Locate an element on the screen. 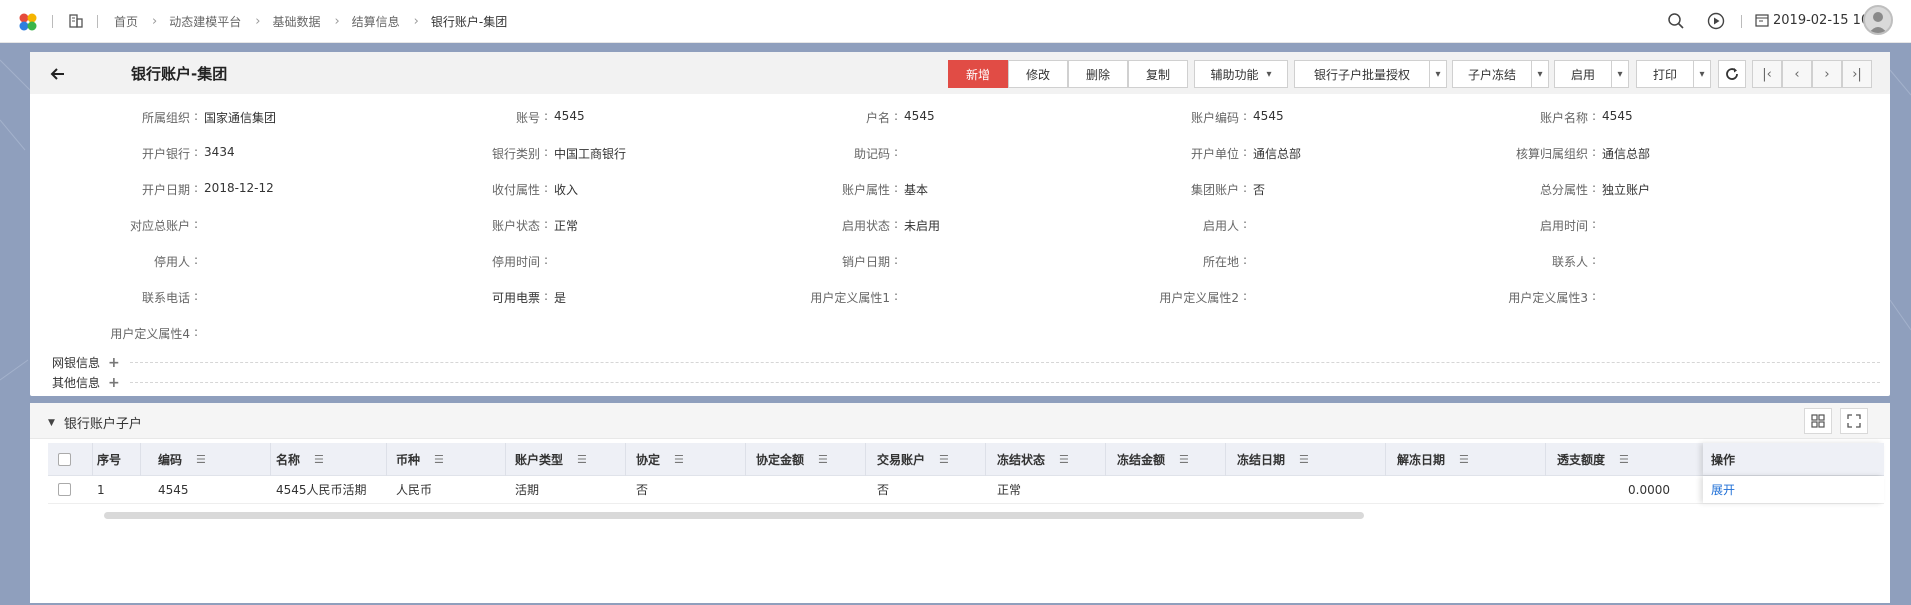  next-record-button: › is located at coordinates (1827, 74).